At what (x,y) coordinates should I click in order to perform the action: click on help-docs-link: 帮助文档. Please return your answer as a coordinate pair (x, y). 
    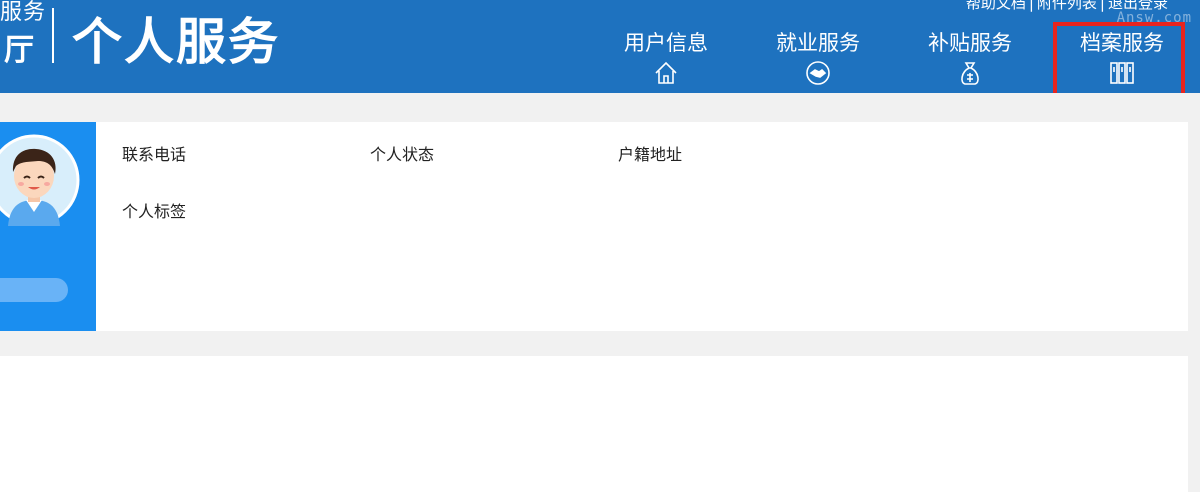
    Looking at the image, I should click on (996, 6).